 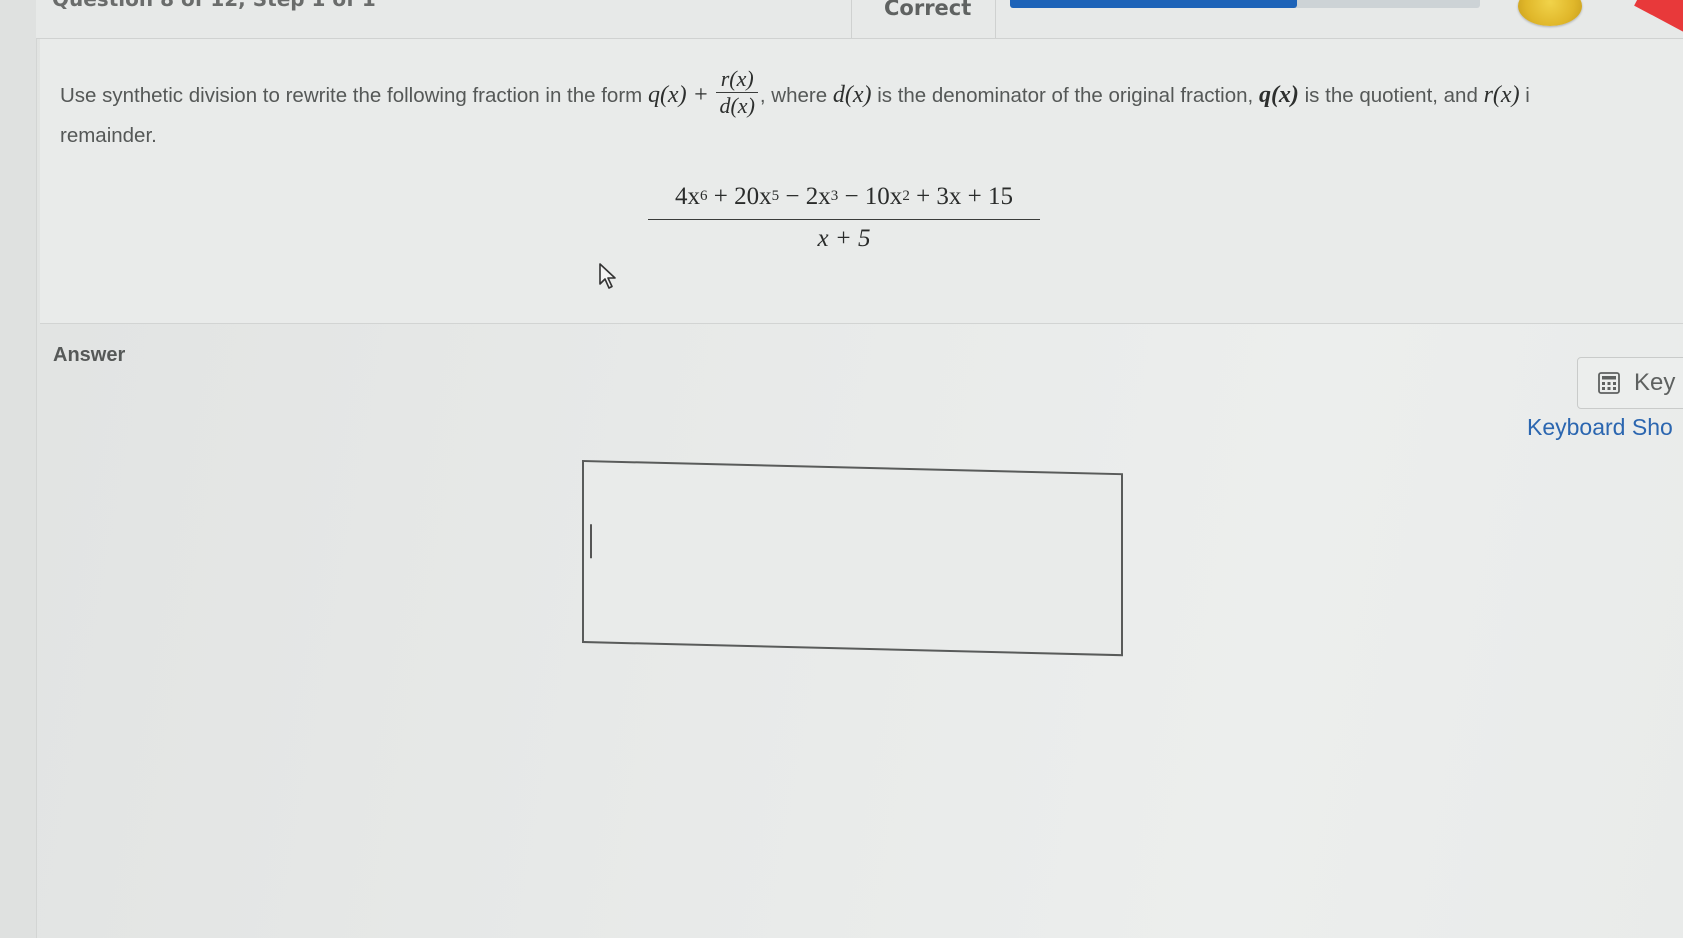 I want to click on prompt-text-4: is the quotient, and, so click(x=1391, y=95).